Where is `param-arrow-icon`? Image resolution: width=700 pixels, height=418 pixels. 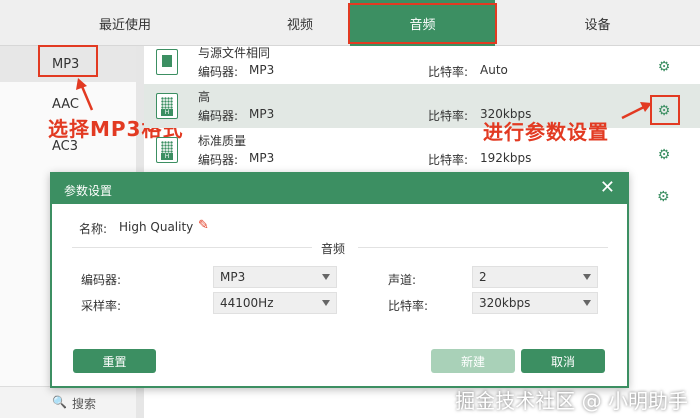
param-arrow-icon is located at coordinates (636, 111).